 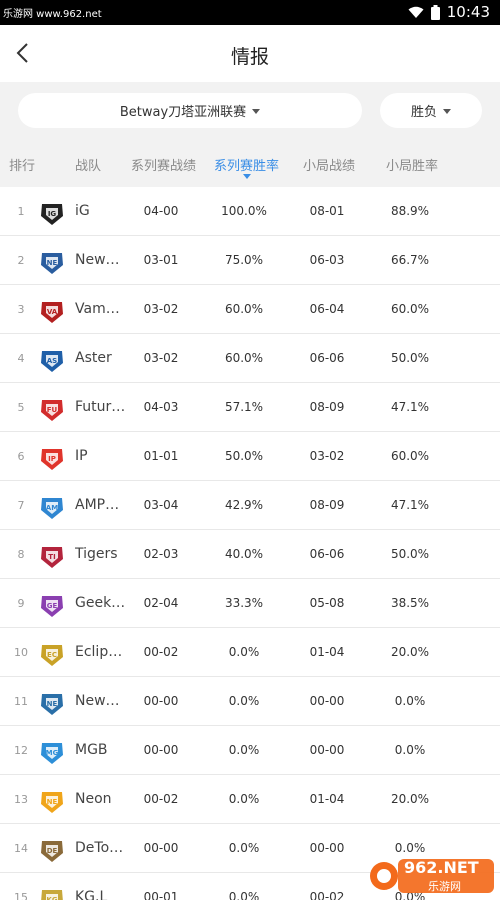 What do you see at coordinates (441, 867) in the screenshot?
I see `watermark-badge-text: 962.NET` at bounding box center [441, 867].